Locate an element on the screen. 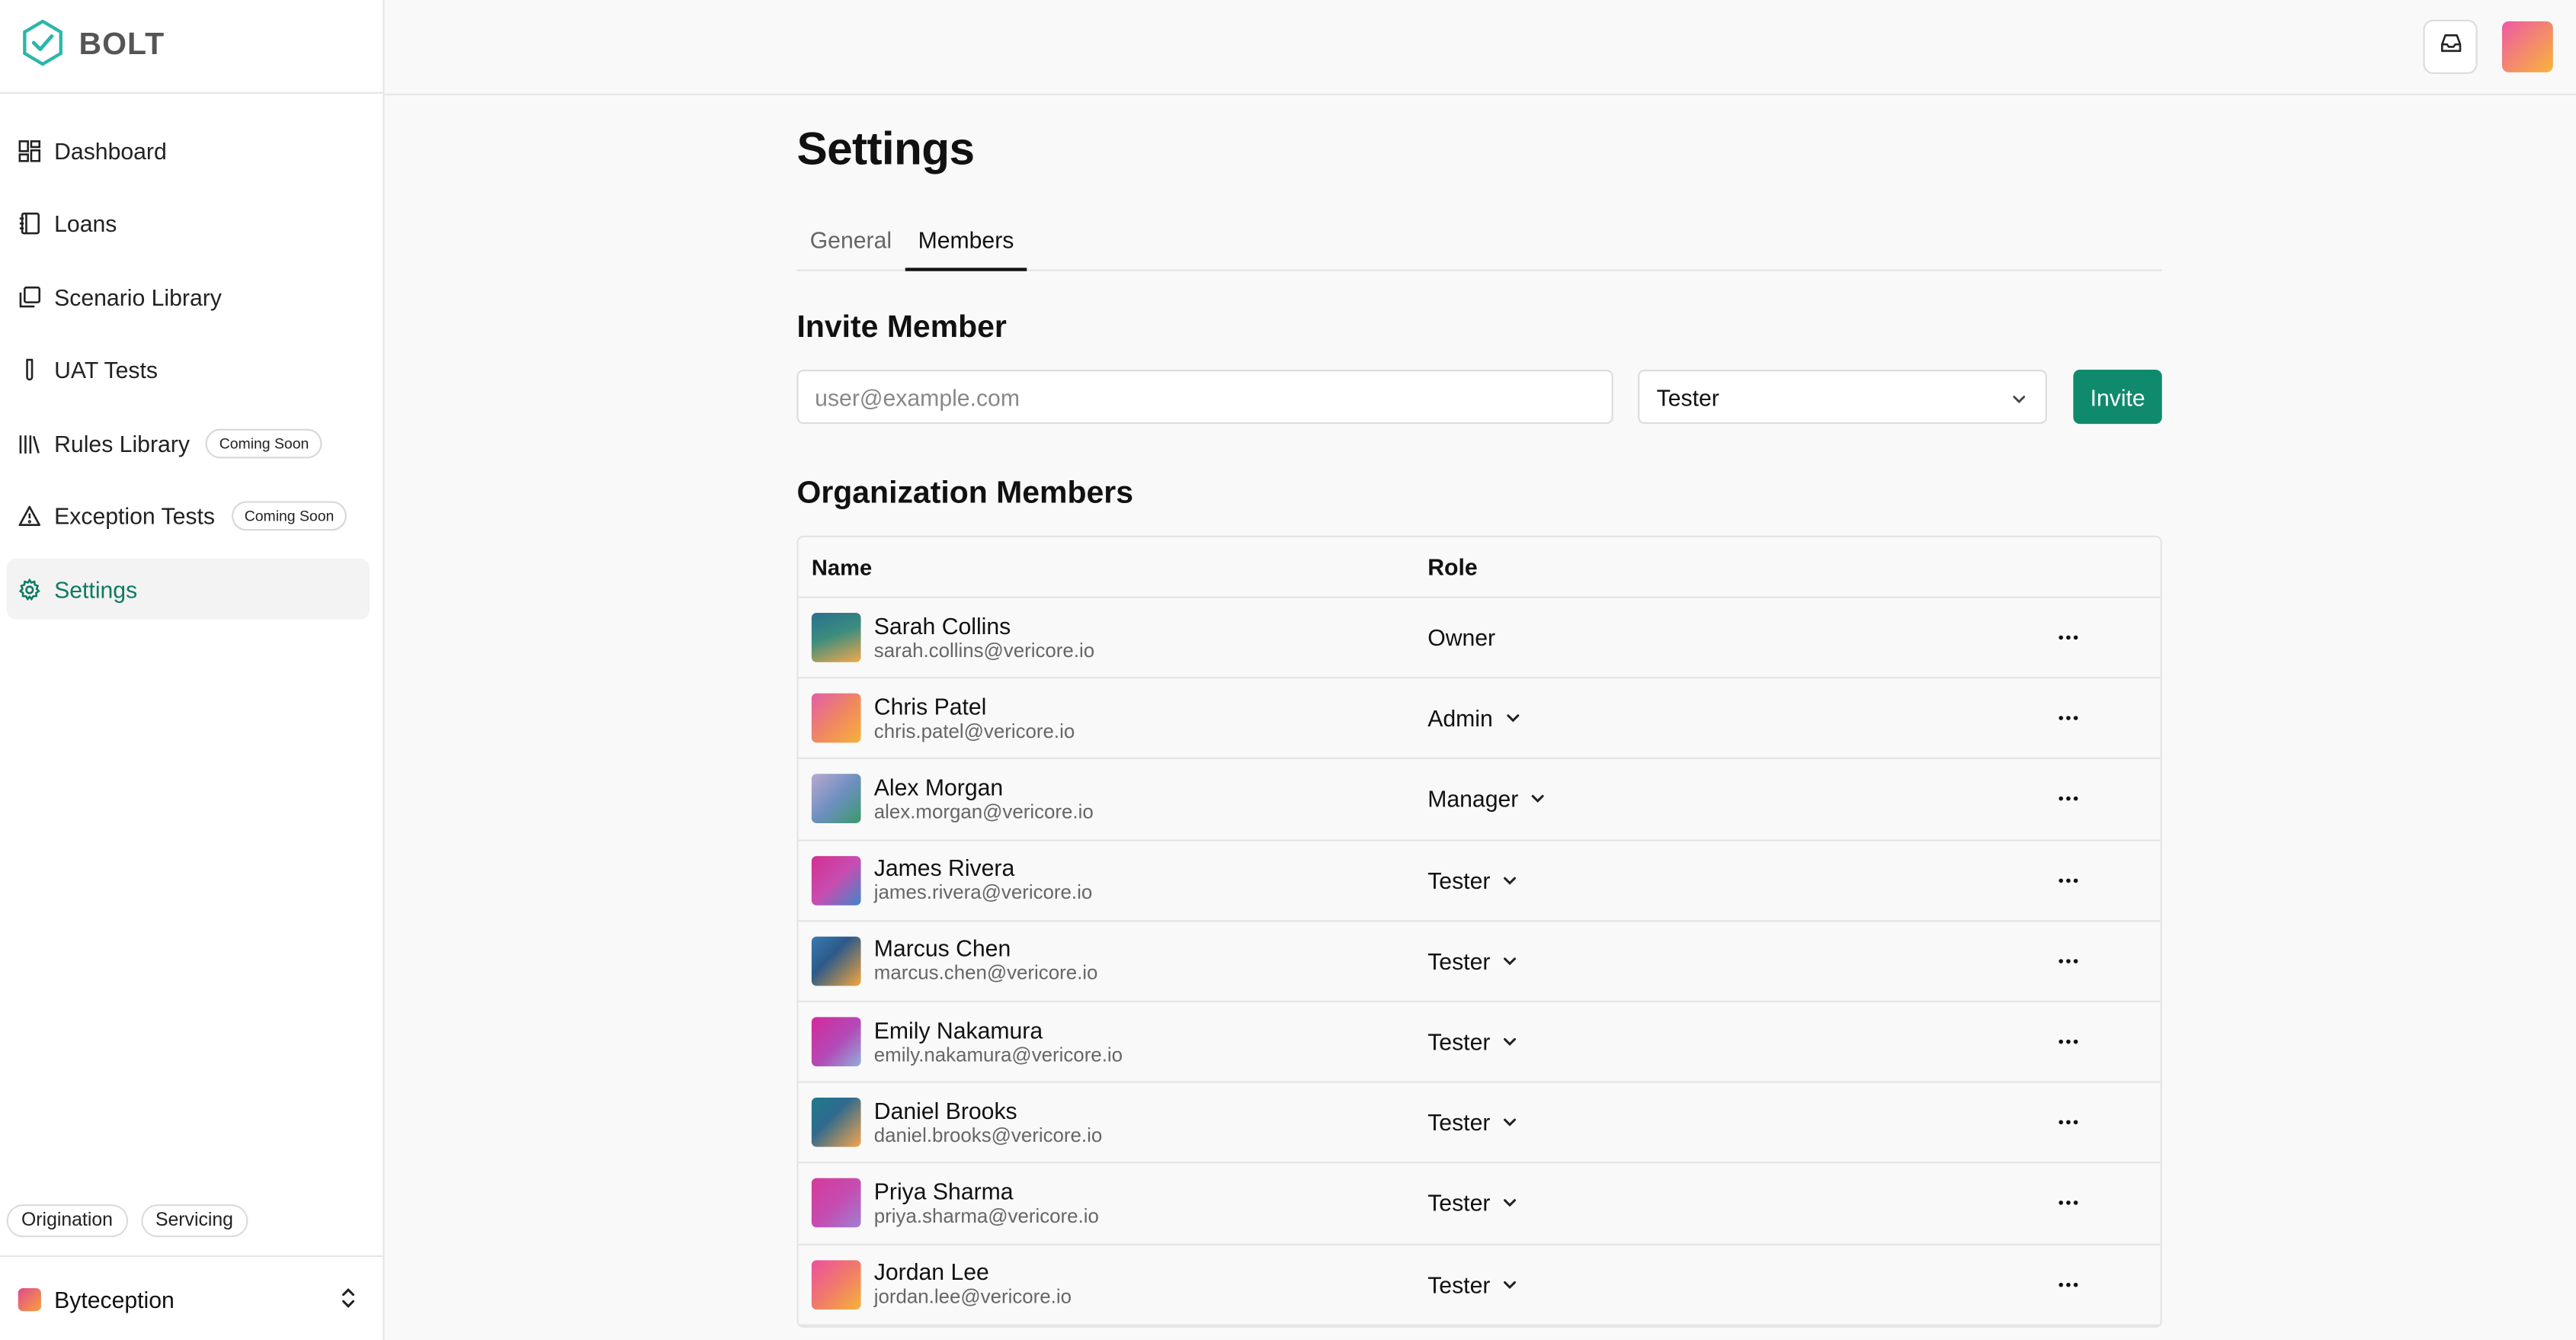 Image resolution: width=2576 pixels, height=1340 pixels. role-select: Tester is located at coordinates (1843, 398).